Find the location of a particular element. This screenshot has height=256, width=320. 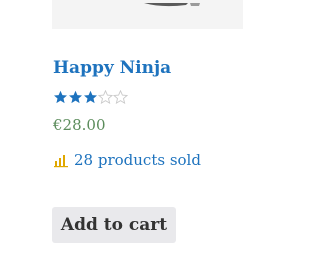

product-price: €28.00 is located at coordinates (79, 125).